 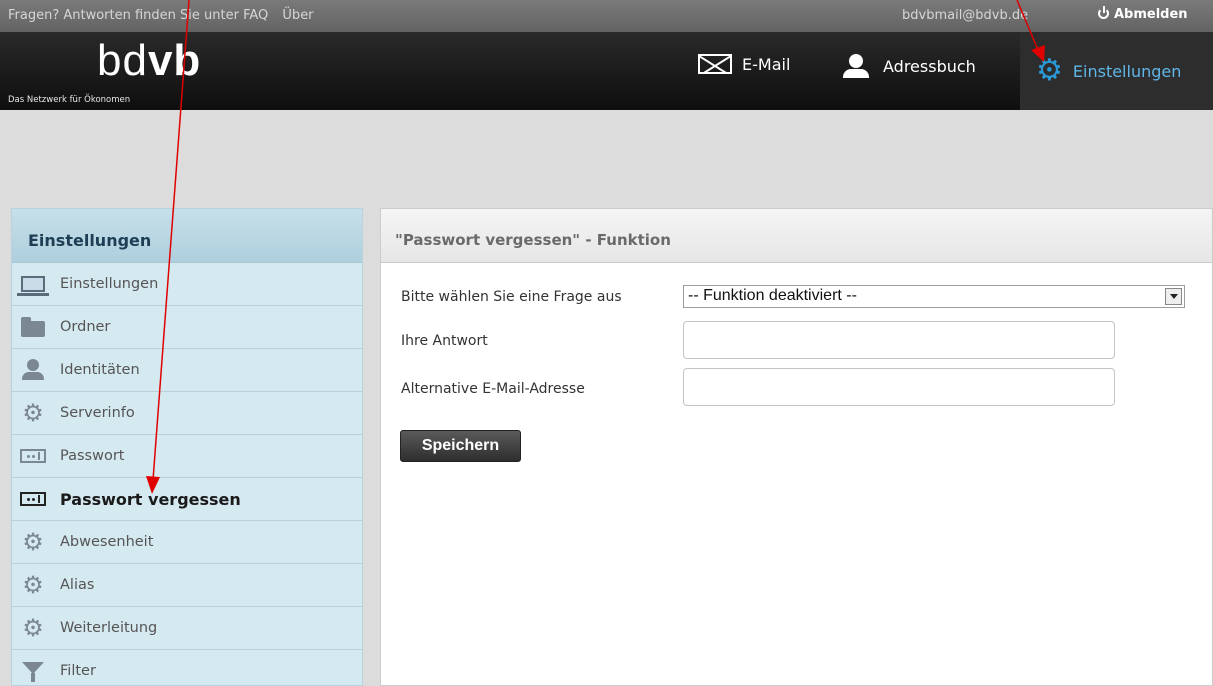 I want to click on logo-bold: vb, so click(x=174, y=60).